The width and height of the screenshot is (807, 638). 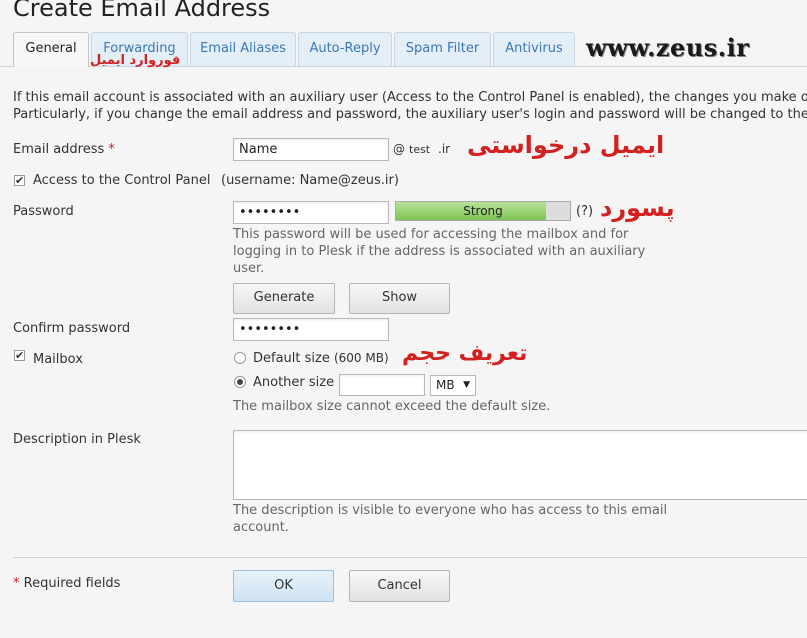 I want to click on password-strength-label: Strong, so click(x=483, y=211).